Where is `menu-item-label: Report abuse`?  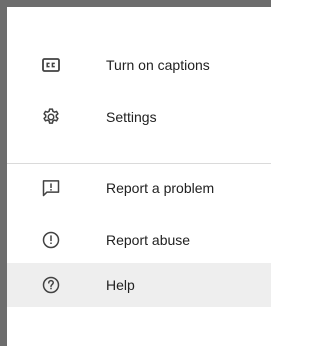 menu-item-label: Report abuse is located at coordinates (148, 240).